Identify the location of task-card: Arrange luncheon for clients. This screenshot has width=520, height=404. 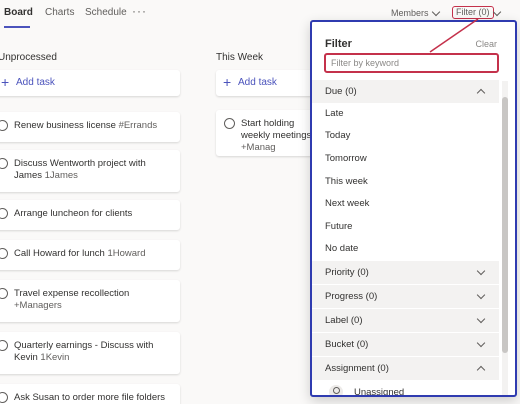
(90, 215).